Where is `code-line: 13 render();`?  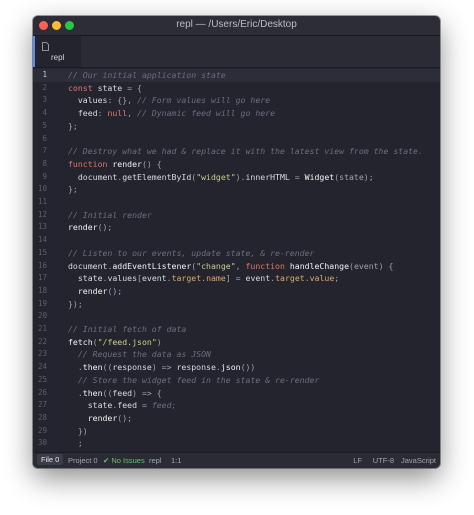 code-line: 13 render(); is located at coordinates (236, 227).